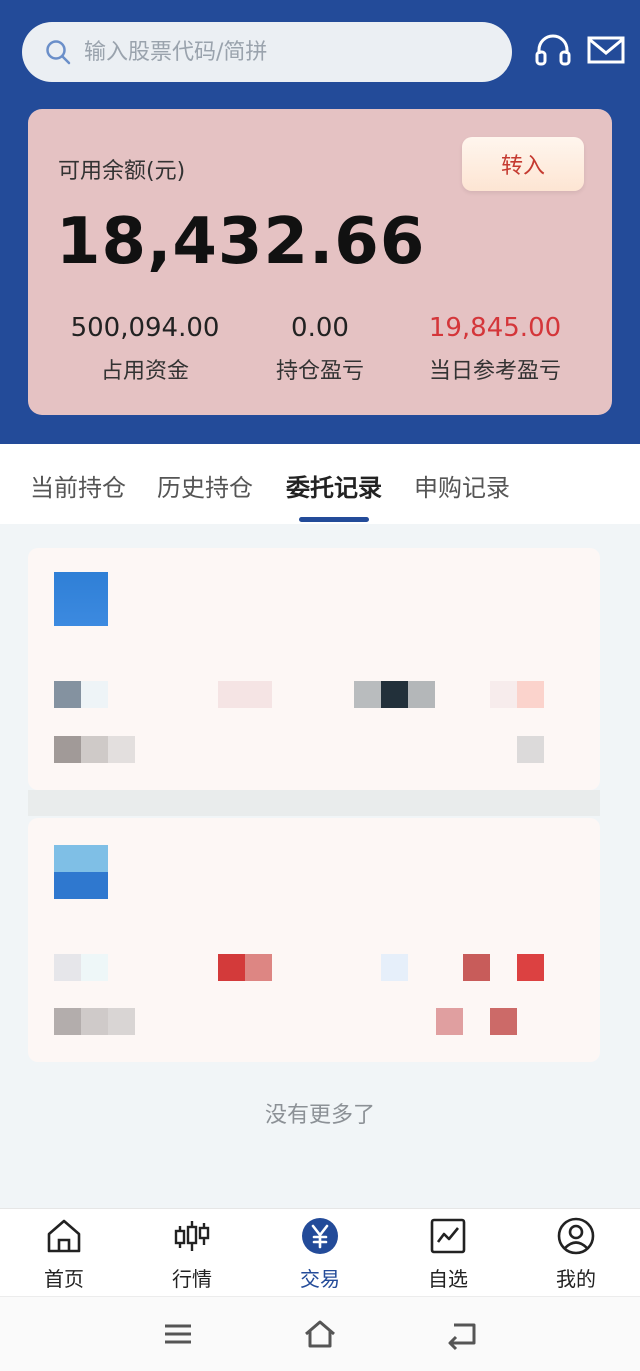 This screenshot has height=1371, width=640. What do you see at coordinates (205, 485) in the screenshot?
I see `tab-history-positions: 历史持仓` at bounding box center [205, 485].